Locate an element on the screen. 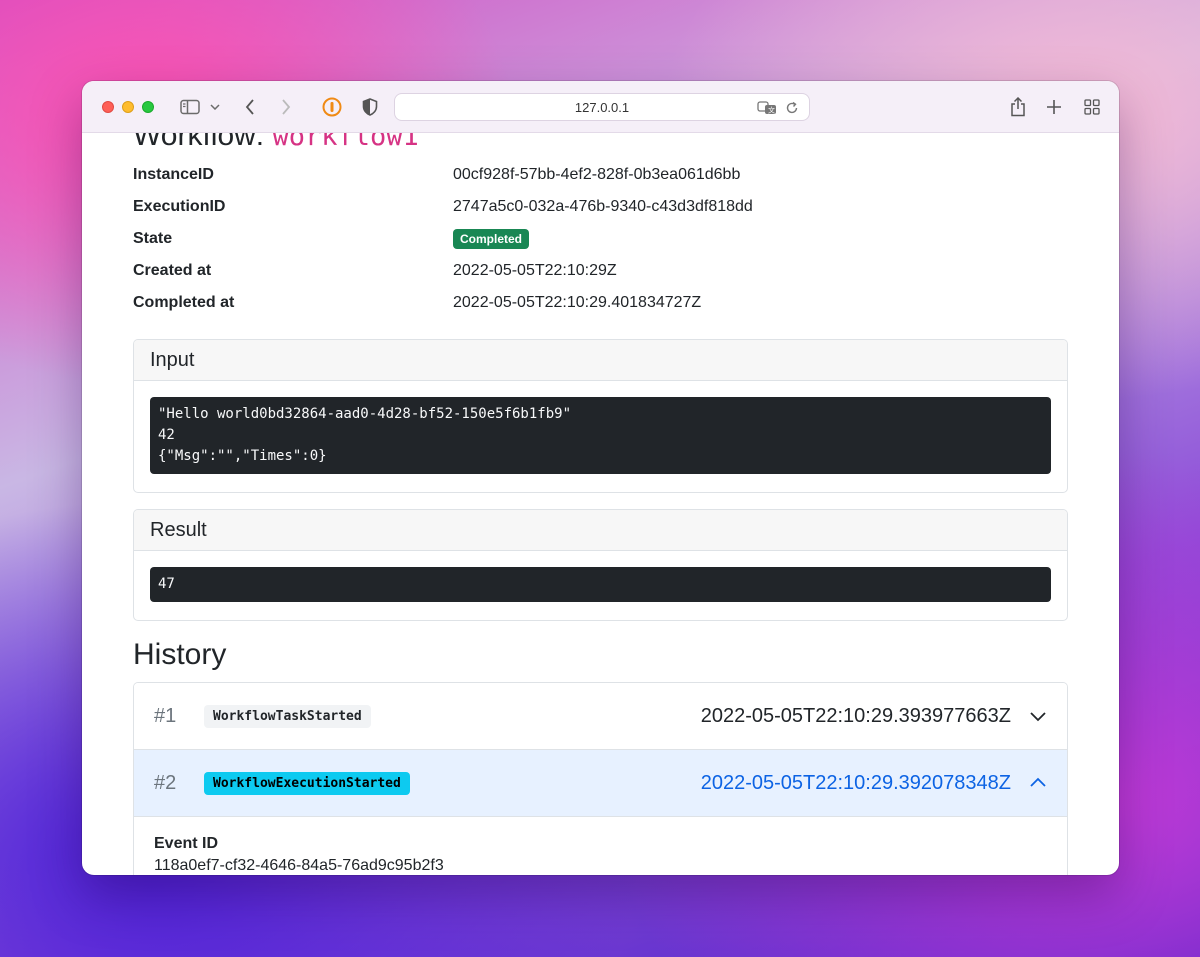  field-label: Created at is located at coordinates (172, 270).